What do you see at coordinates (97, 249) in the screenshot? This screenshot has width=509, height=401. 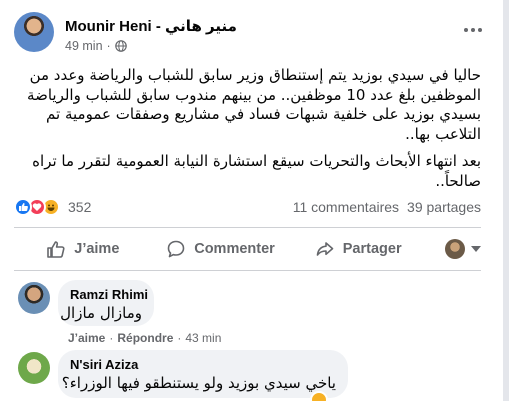 I see `like-button-label: J’aime` at bounding box center [97, 249].